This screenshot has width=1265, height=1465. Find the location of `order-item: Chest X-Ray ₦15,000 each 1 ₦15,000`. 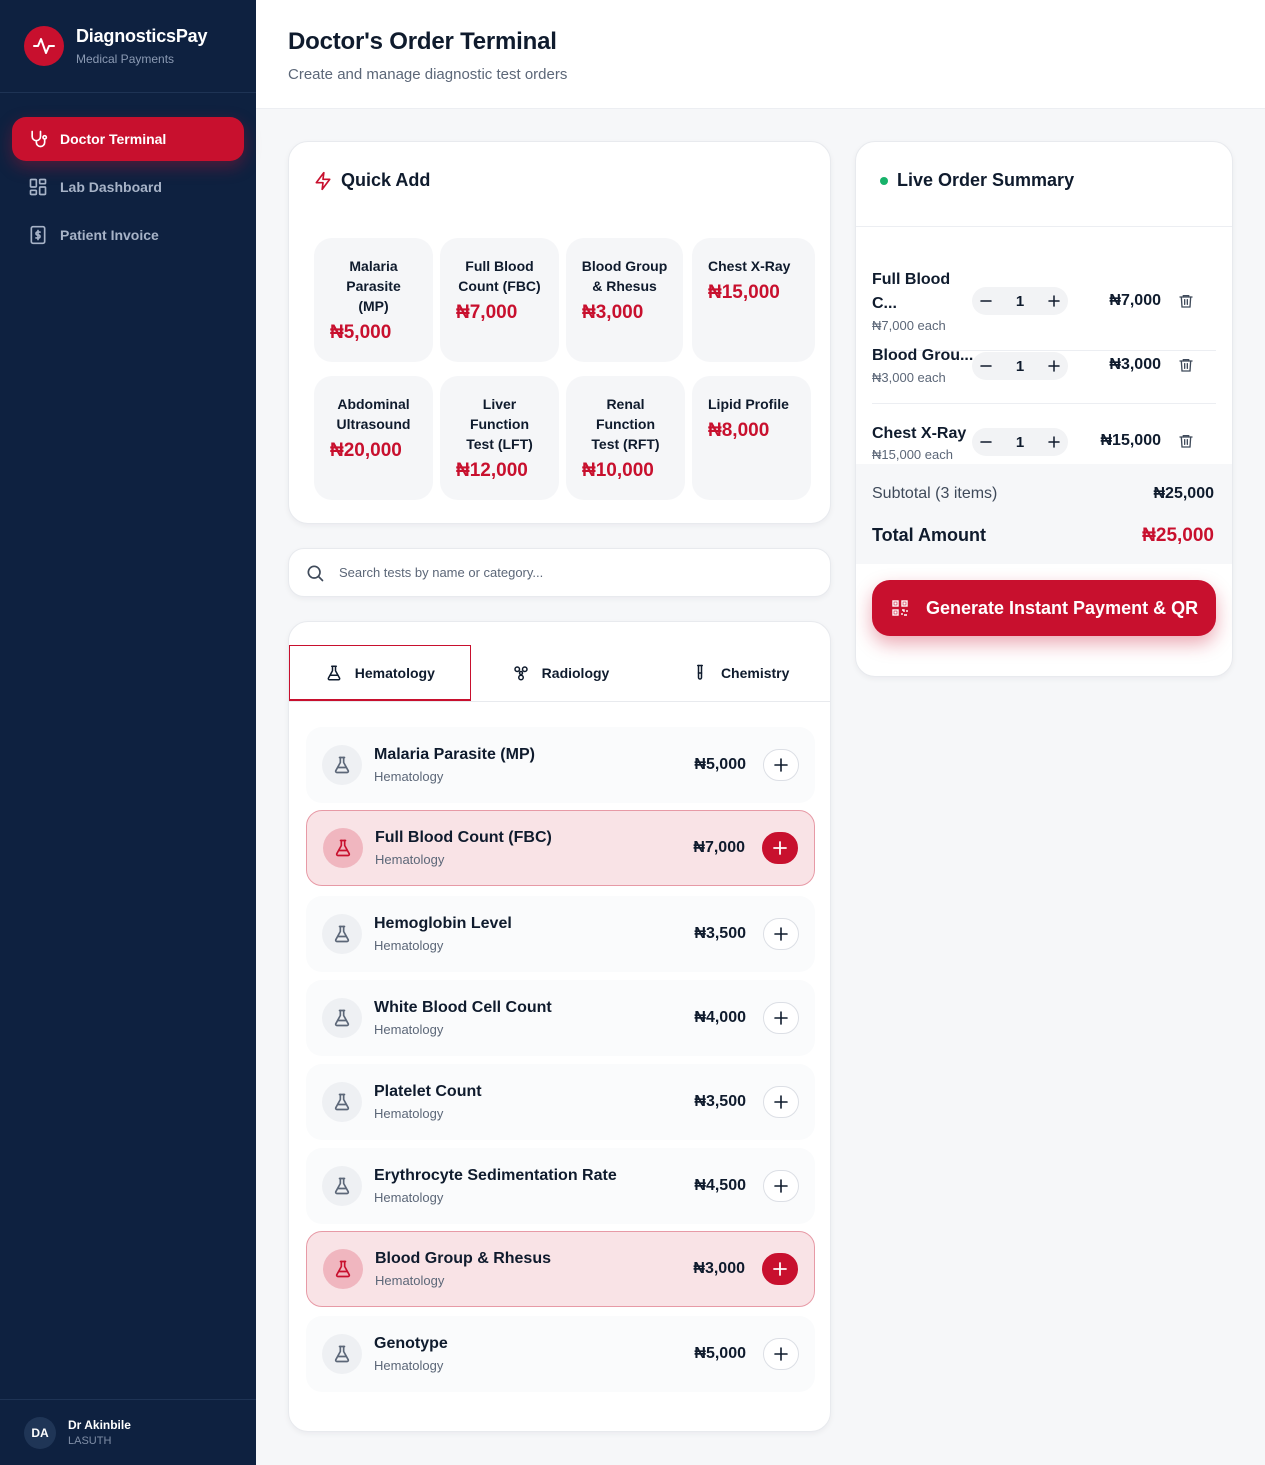

order-item: Chest X-Ray ₦15,000 each 1 ₦15,000 is located at coordinates (1044, 443).